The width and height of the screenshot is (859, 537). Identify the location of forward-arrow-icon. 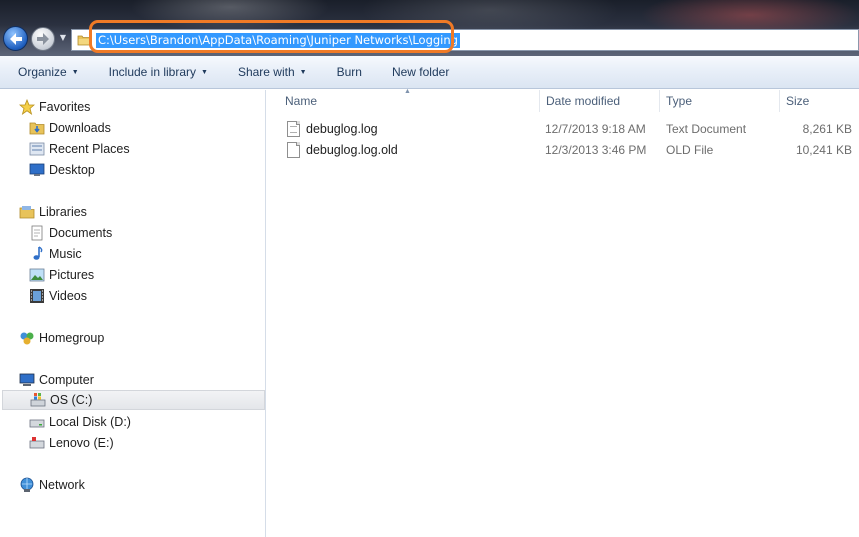
(43, 39).